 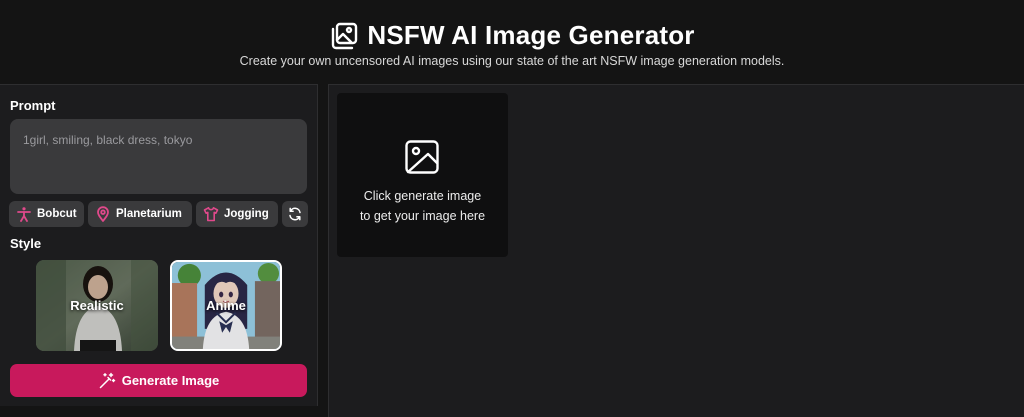 What do you see at coordinates (422, 196) in the screenshot?
I see `placeholder-line-1: Click generate image` at bounding box center [422, 196].